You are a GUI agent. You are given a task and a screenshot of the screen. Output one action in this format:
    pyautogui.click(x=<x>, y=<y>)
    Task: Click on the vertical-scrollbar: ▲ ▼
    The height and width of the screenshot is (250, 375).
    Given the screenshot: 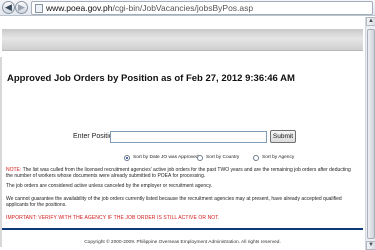 What is the action you would take?
    pyautogui.click(x=370, y=133)
    